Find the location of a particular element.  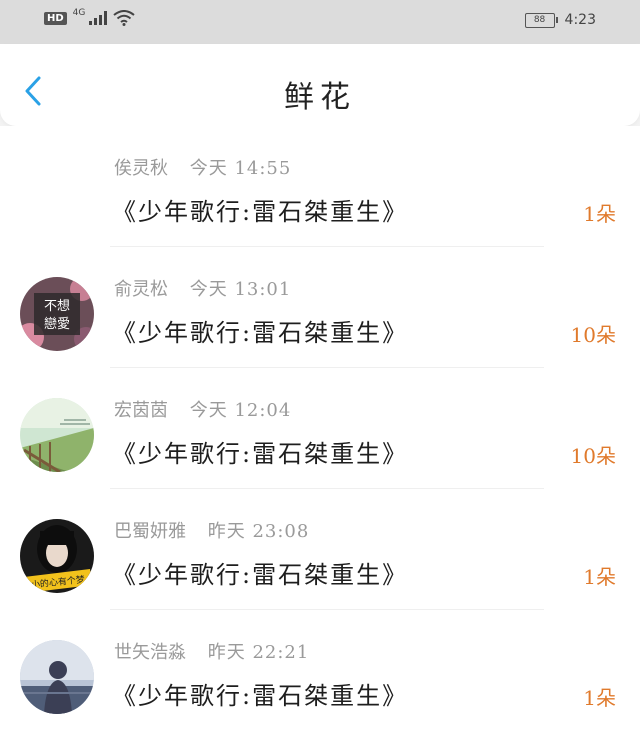

status-bar: HD 4G 88 4:23 is located at coordinates (320, 22).